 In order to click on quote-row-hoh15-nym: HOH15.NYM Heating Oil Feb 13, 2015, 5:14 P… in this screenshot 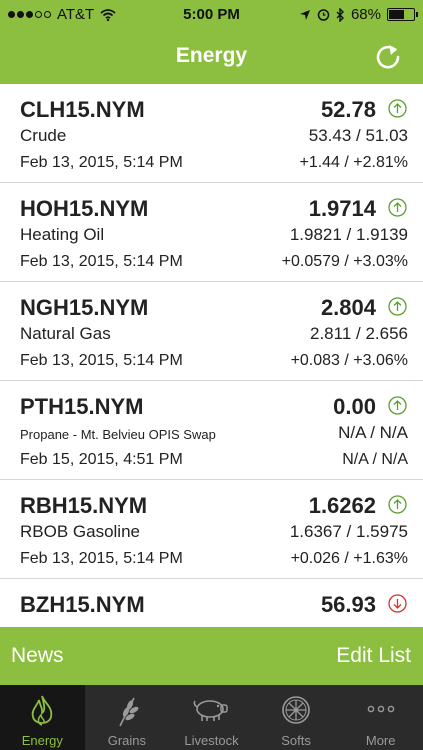, I will do `click(211, 232)`.